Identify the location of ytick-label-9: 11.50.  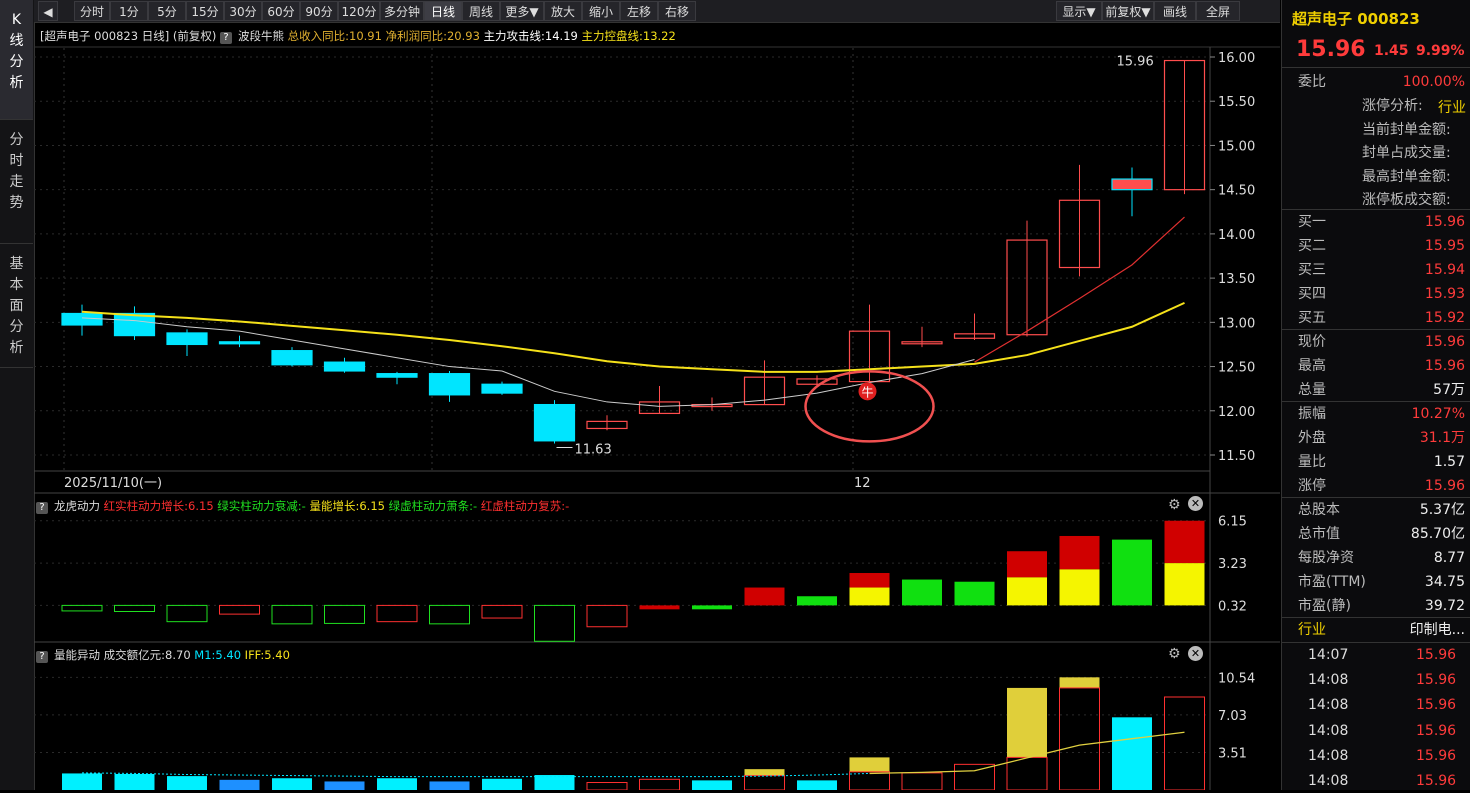
(1236, 456).